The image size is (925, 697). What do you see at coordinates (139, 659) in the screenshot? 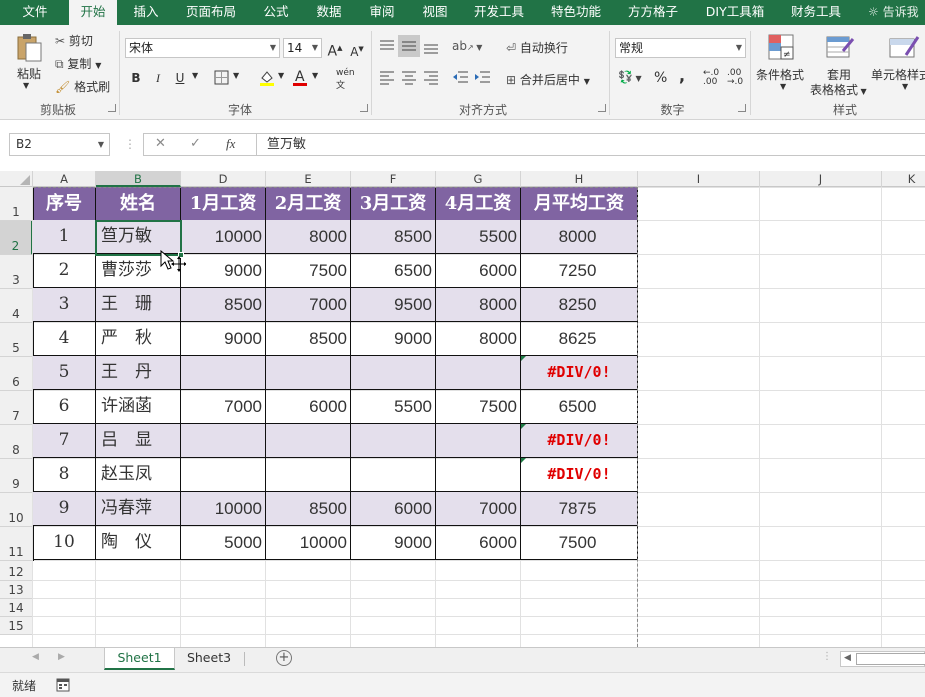
I see `sheet-tab-sheet1: Sheet1` at bounding box center [139, 659].